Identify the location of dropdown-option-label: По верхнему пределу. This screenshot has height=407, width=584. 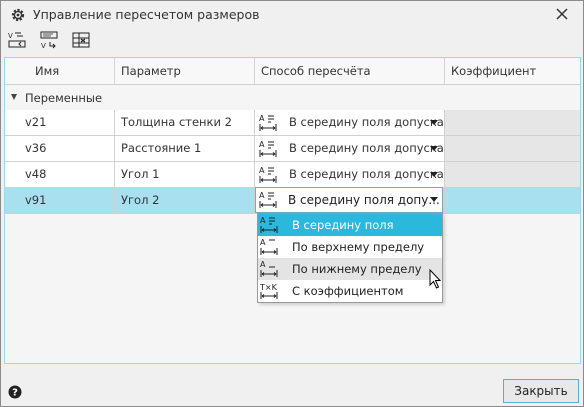
(358, 247).